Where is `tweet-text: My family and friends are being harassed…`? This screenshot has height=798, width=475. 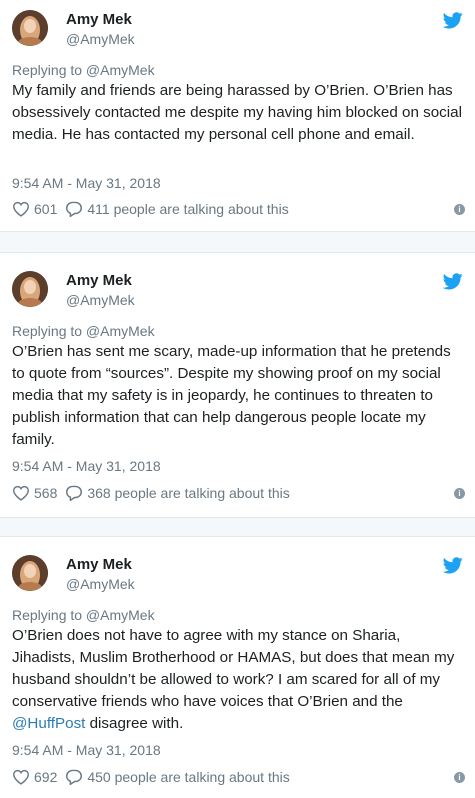 tweet-text: My family and friends are being harassed… is located at coordinates (239, 113).